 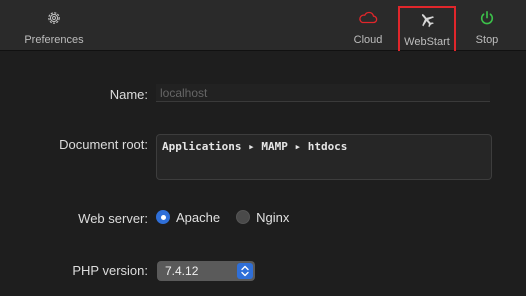 I want to click on nginx-radio: Nginx, so click(x=262, y=217).